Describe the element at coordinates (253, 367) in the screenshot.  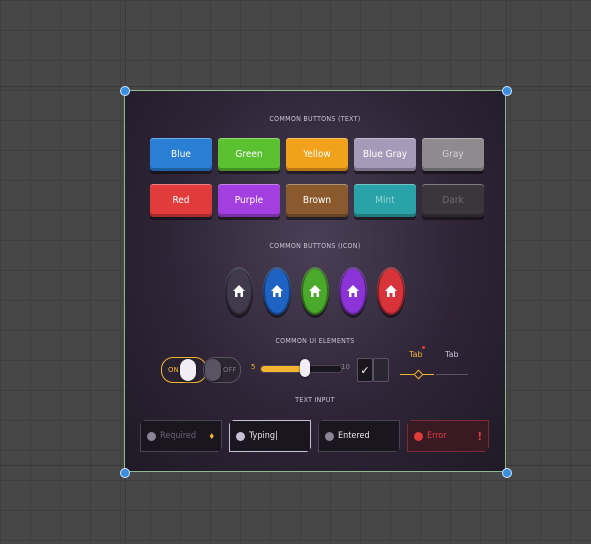
I see `slider-min-label: 5` at that location.